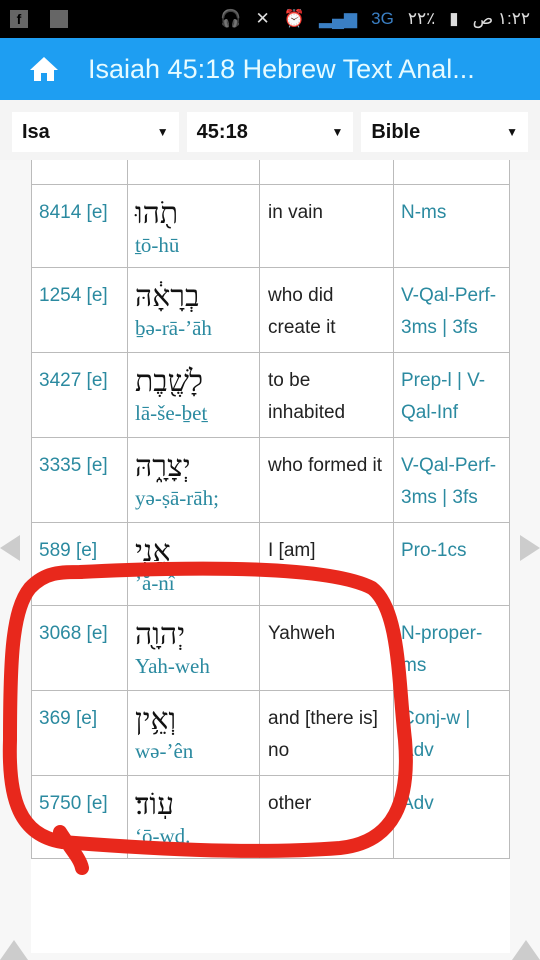 This screenshot has width=540, height=960. Describe the element at coordinates (193, 648) in the screenshot. I see `hebrew-cell: יְהוָ֖ה Yah-weh` at that location.